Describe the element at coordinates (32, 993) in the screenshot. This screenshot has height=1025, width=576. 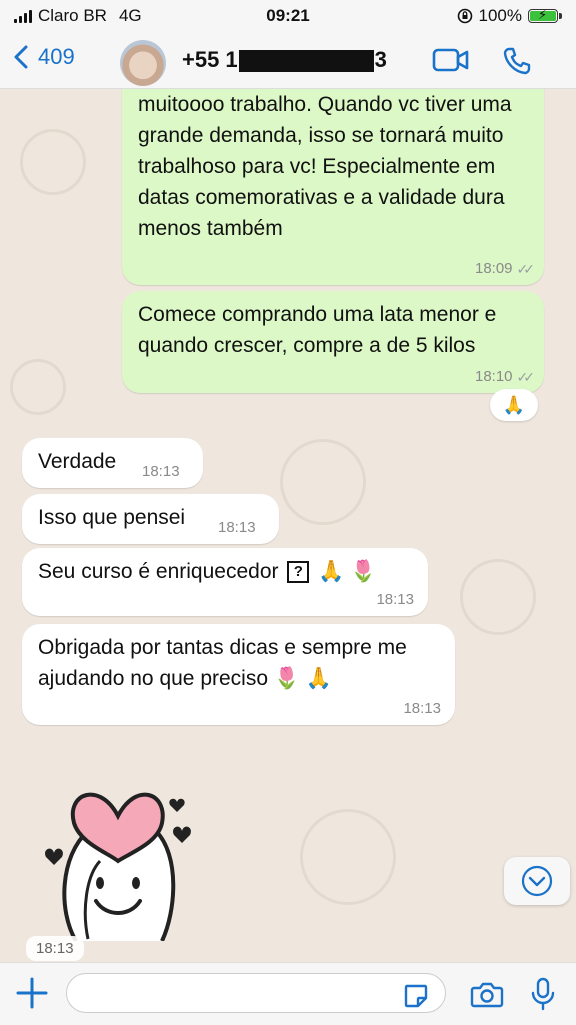
I see `plus-icon` at that location.